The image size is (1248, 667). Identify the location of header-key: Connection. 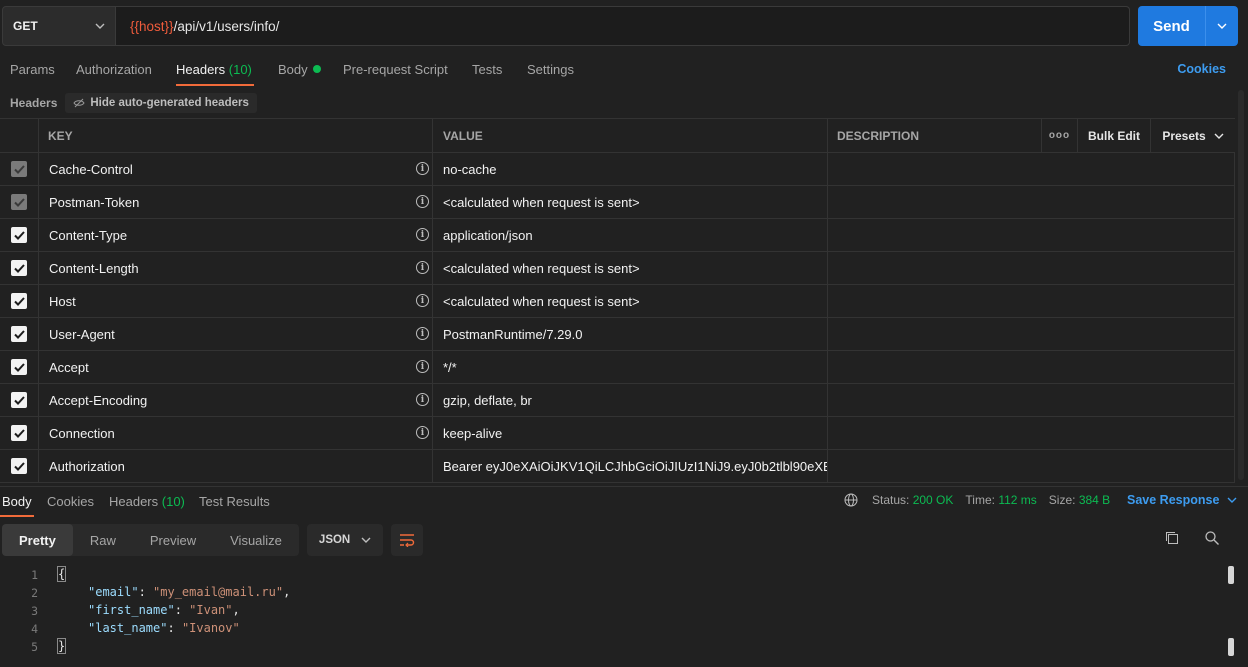
(235, 433).